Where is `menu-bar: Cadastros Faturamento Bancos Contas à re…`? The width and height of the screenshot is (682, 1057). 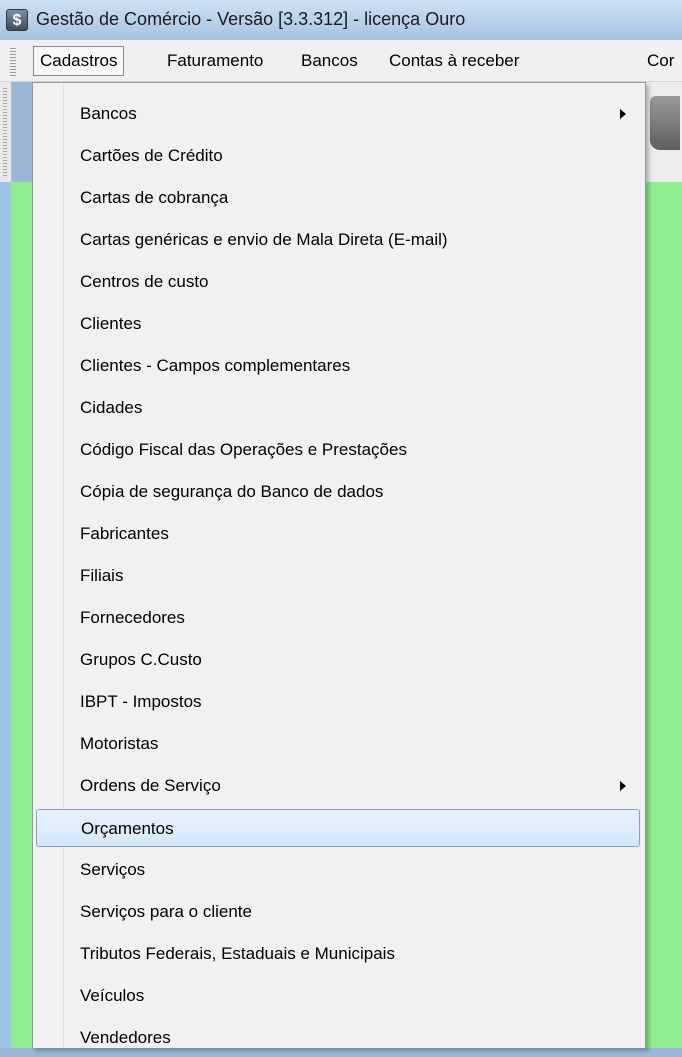
menu-bar: Cadastros Faturamento Bancos Contas à re… is located at coordinates (341, 61).